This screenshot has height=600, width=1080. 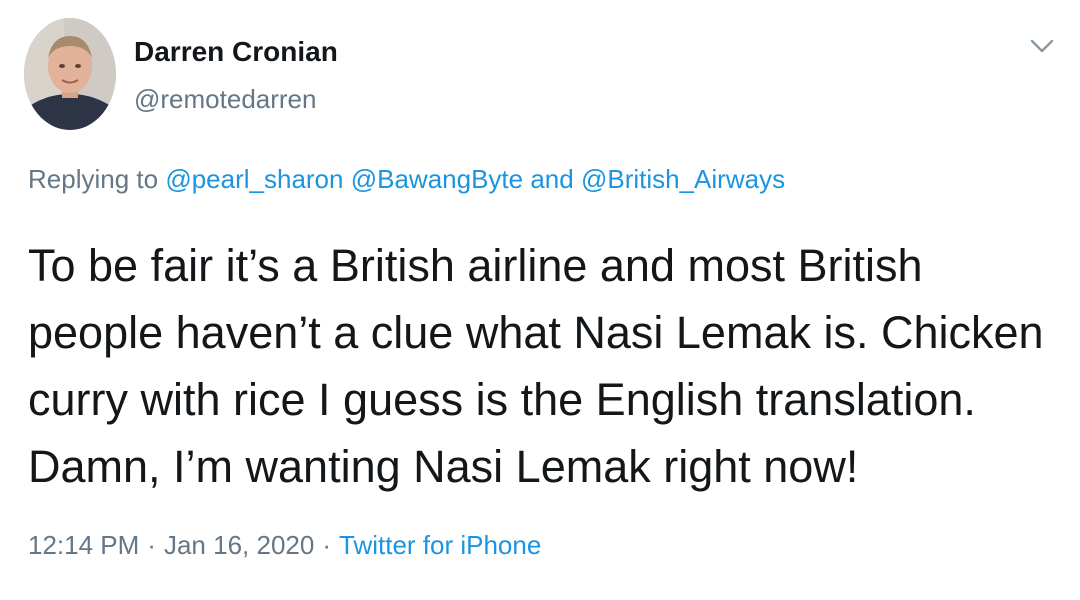 I want to click on avatar-photo, so click(x=70, y=74).